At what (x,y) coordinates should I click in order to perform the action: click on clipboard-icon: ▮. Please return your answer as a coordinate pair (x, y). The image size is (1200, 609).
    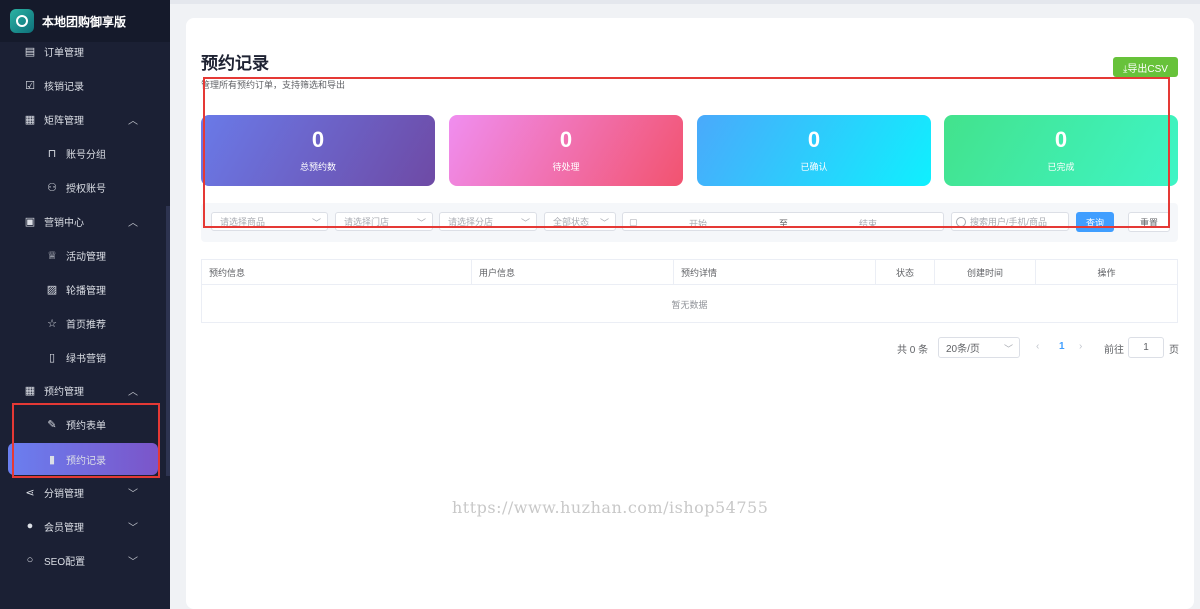
    Looking at the image, I should click on (52, 459).